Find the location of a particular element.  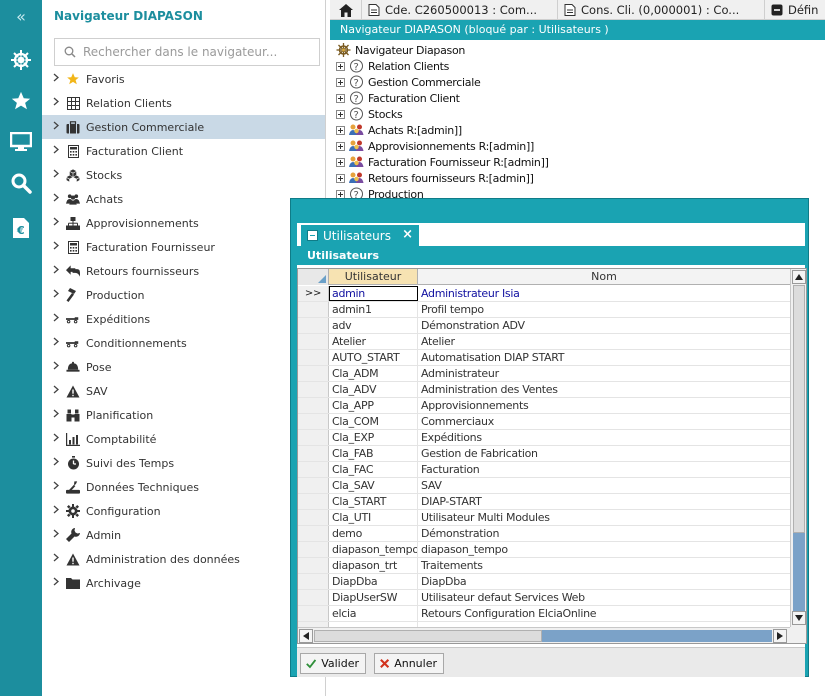

sidebar-item-retours-fournisseurs: Retours fournisseurs is located at coordinates (183, 271).